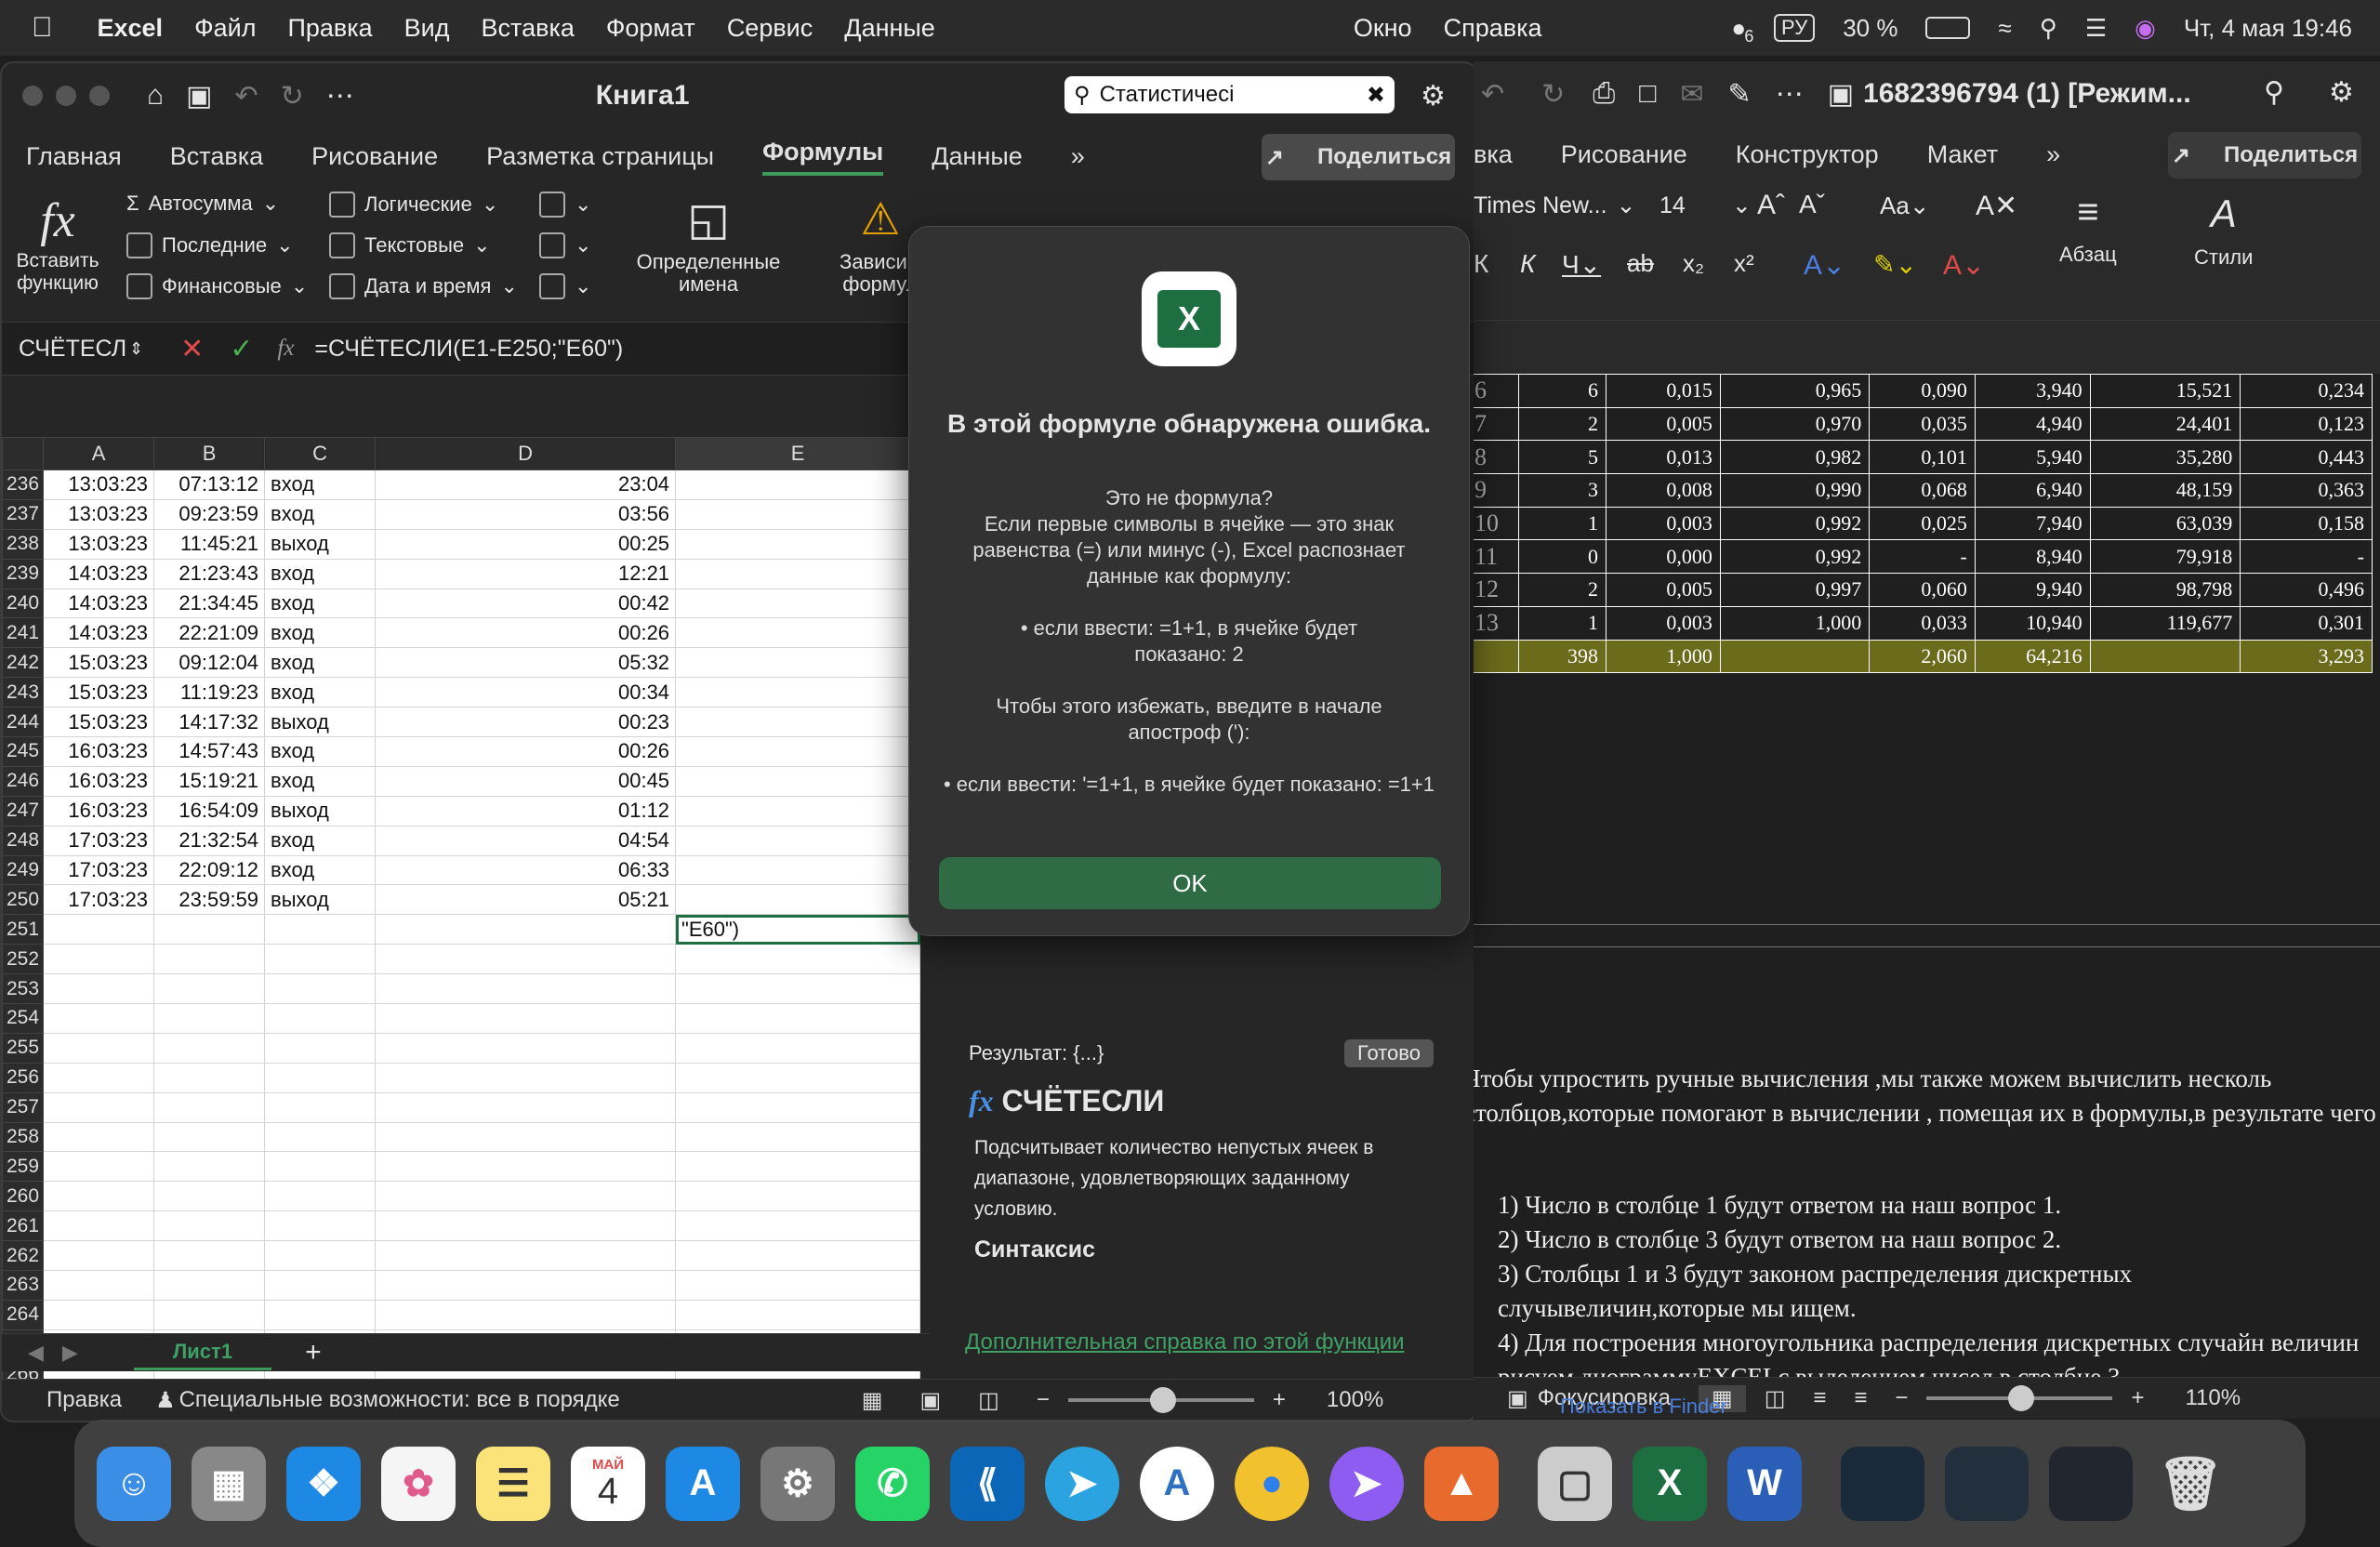 This screenshot has width=2380, height=1547. Describe the element at coordinates (246, 96) in the screenshot. I see `undo-icon: ↶` at that location.